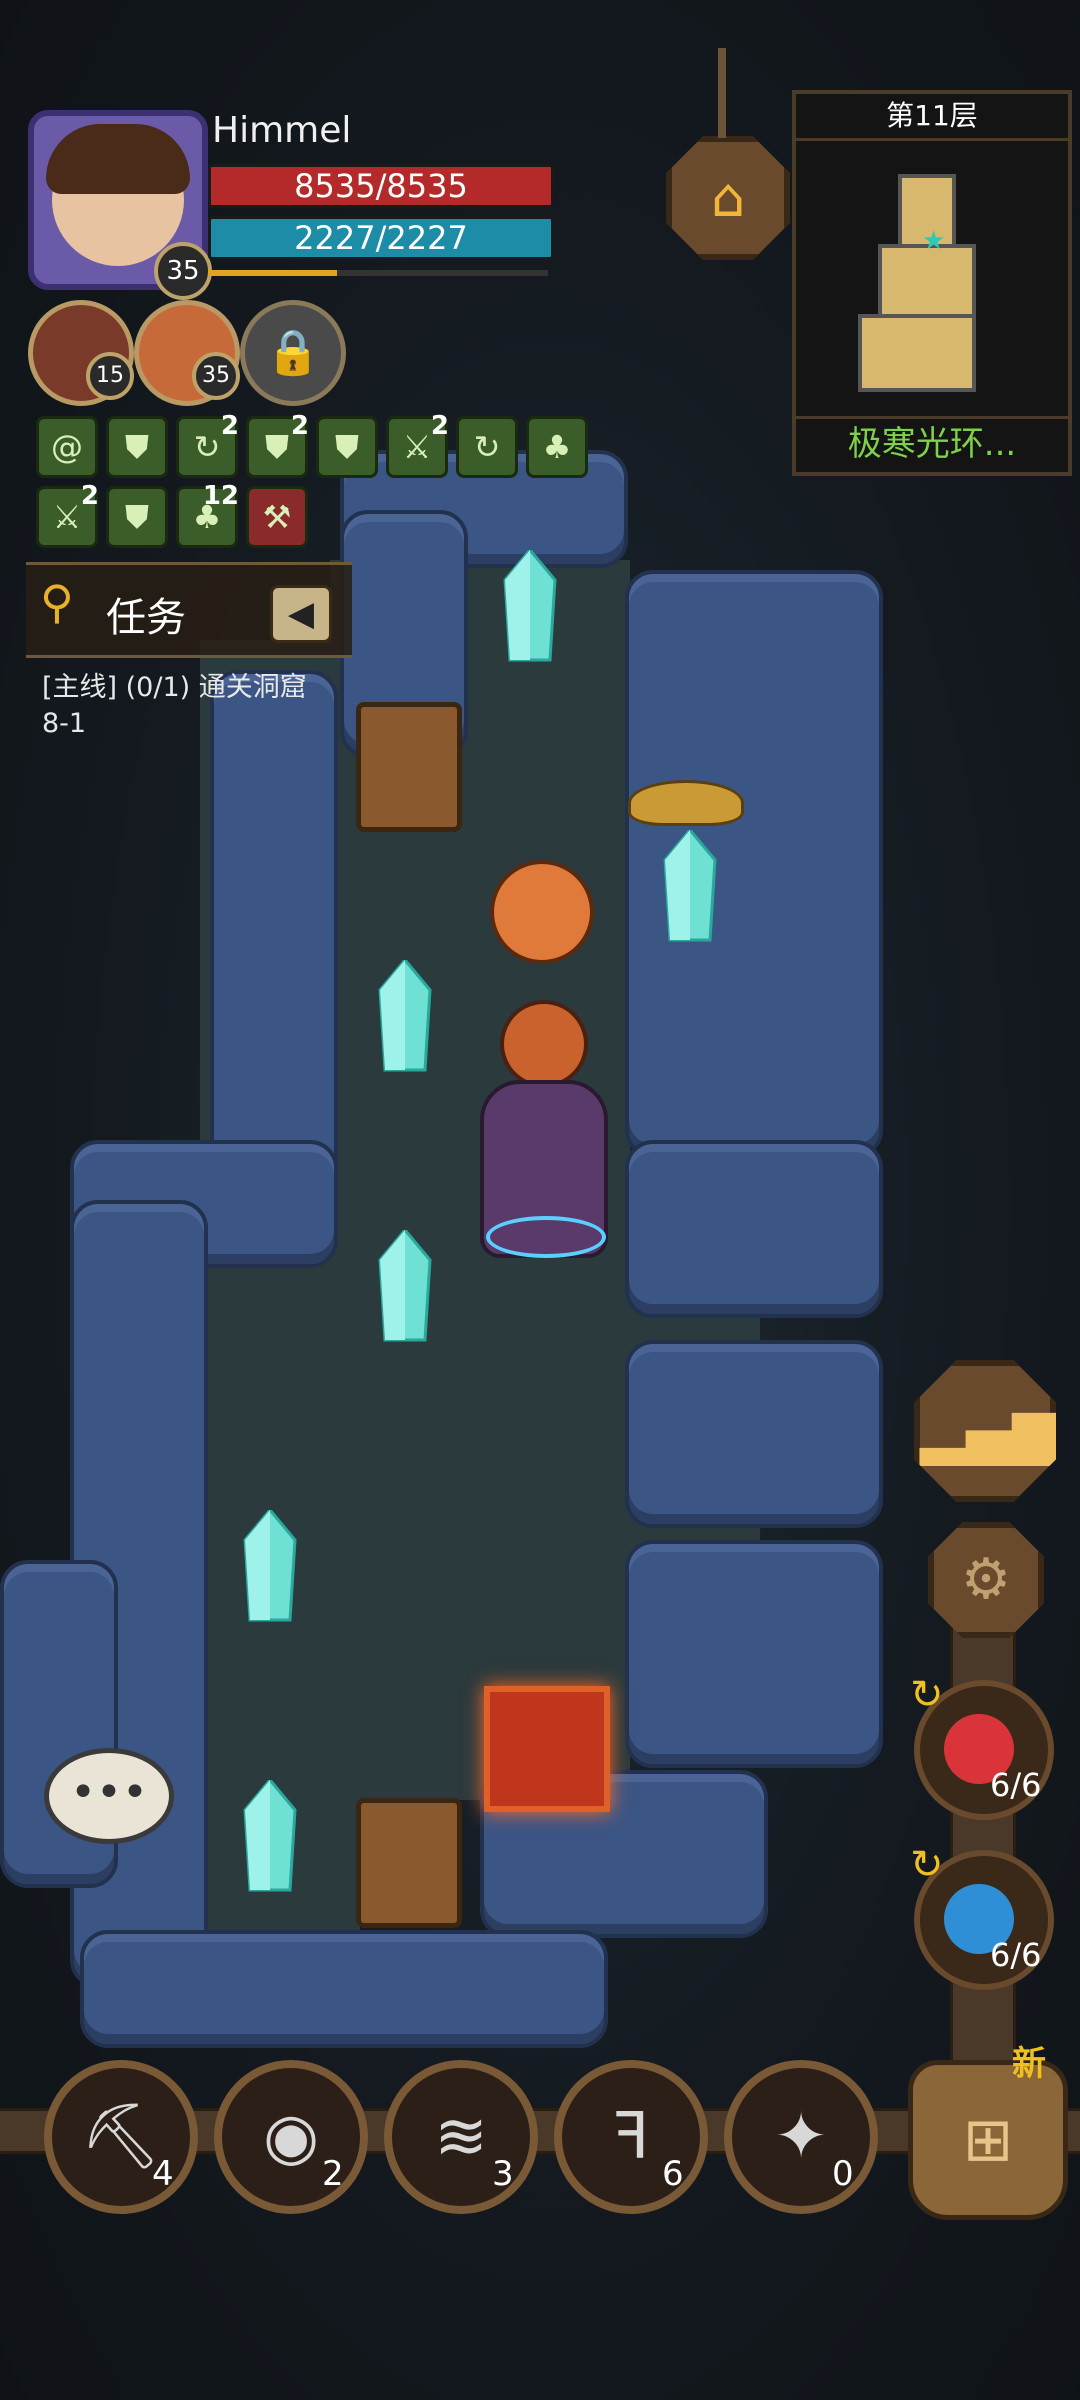 Image resolution: width=1080 pixels, height=2400 pixels. I want to click on gold-pile, so click(686, 803).